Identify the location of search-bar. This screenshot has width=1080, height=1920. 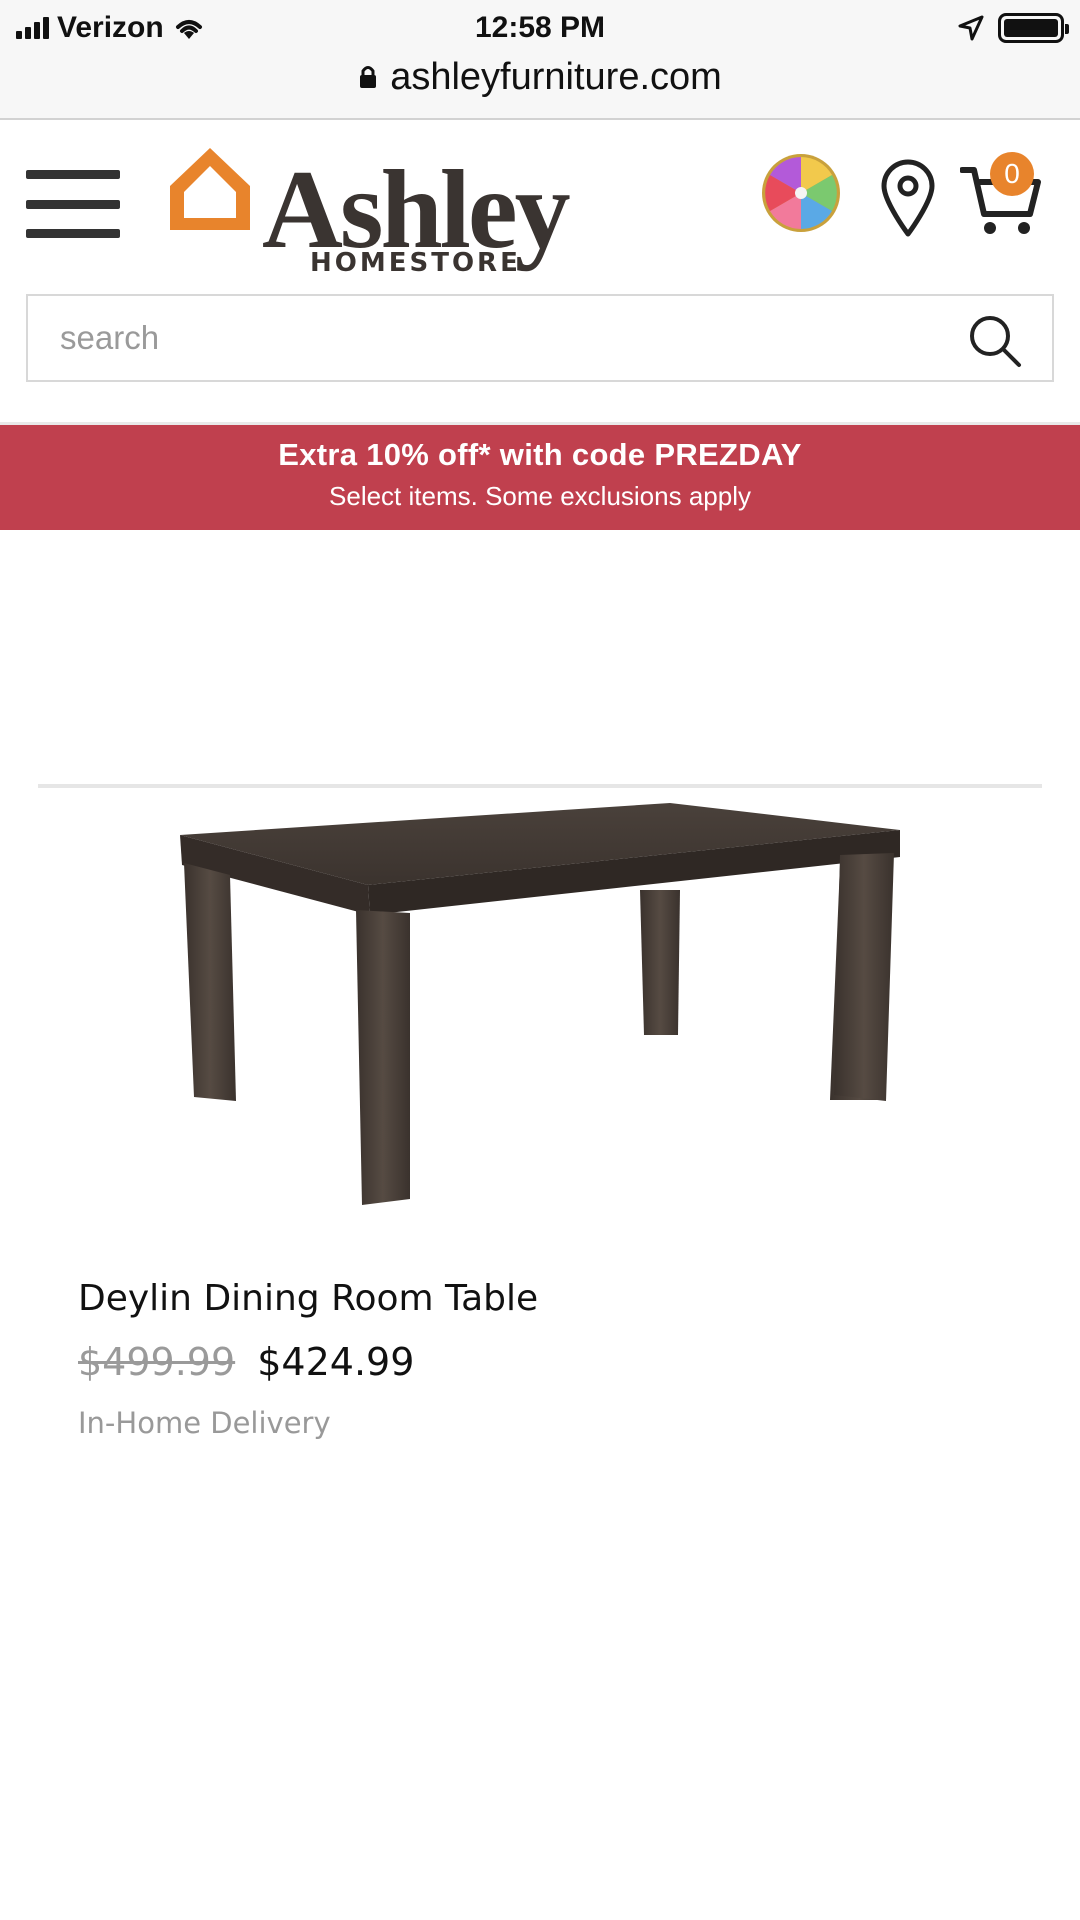
(540, 338).